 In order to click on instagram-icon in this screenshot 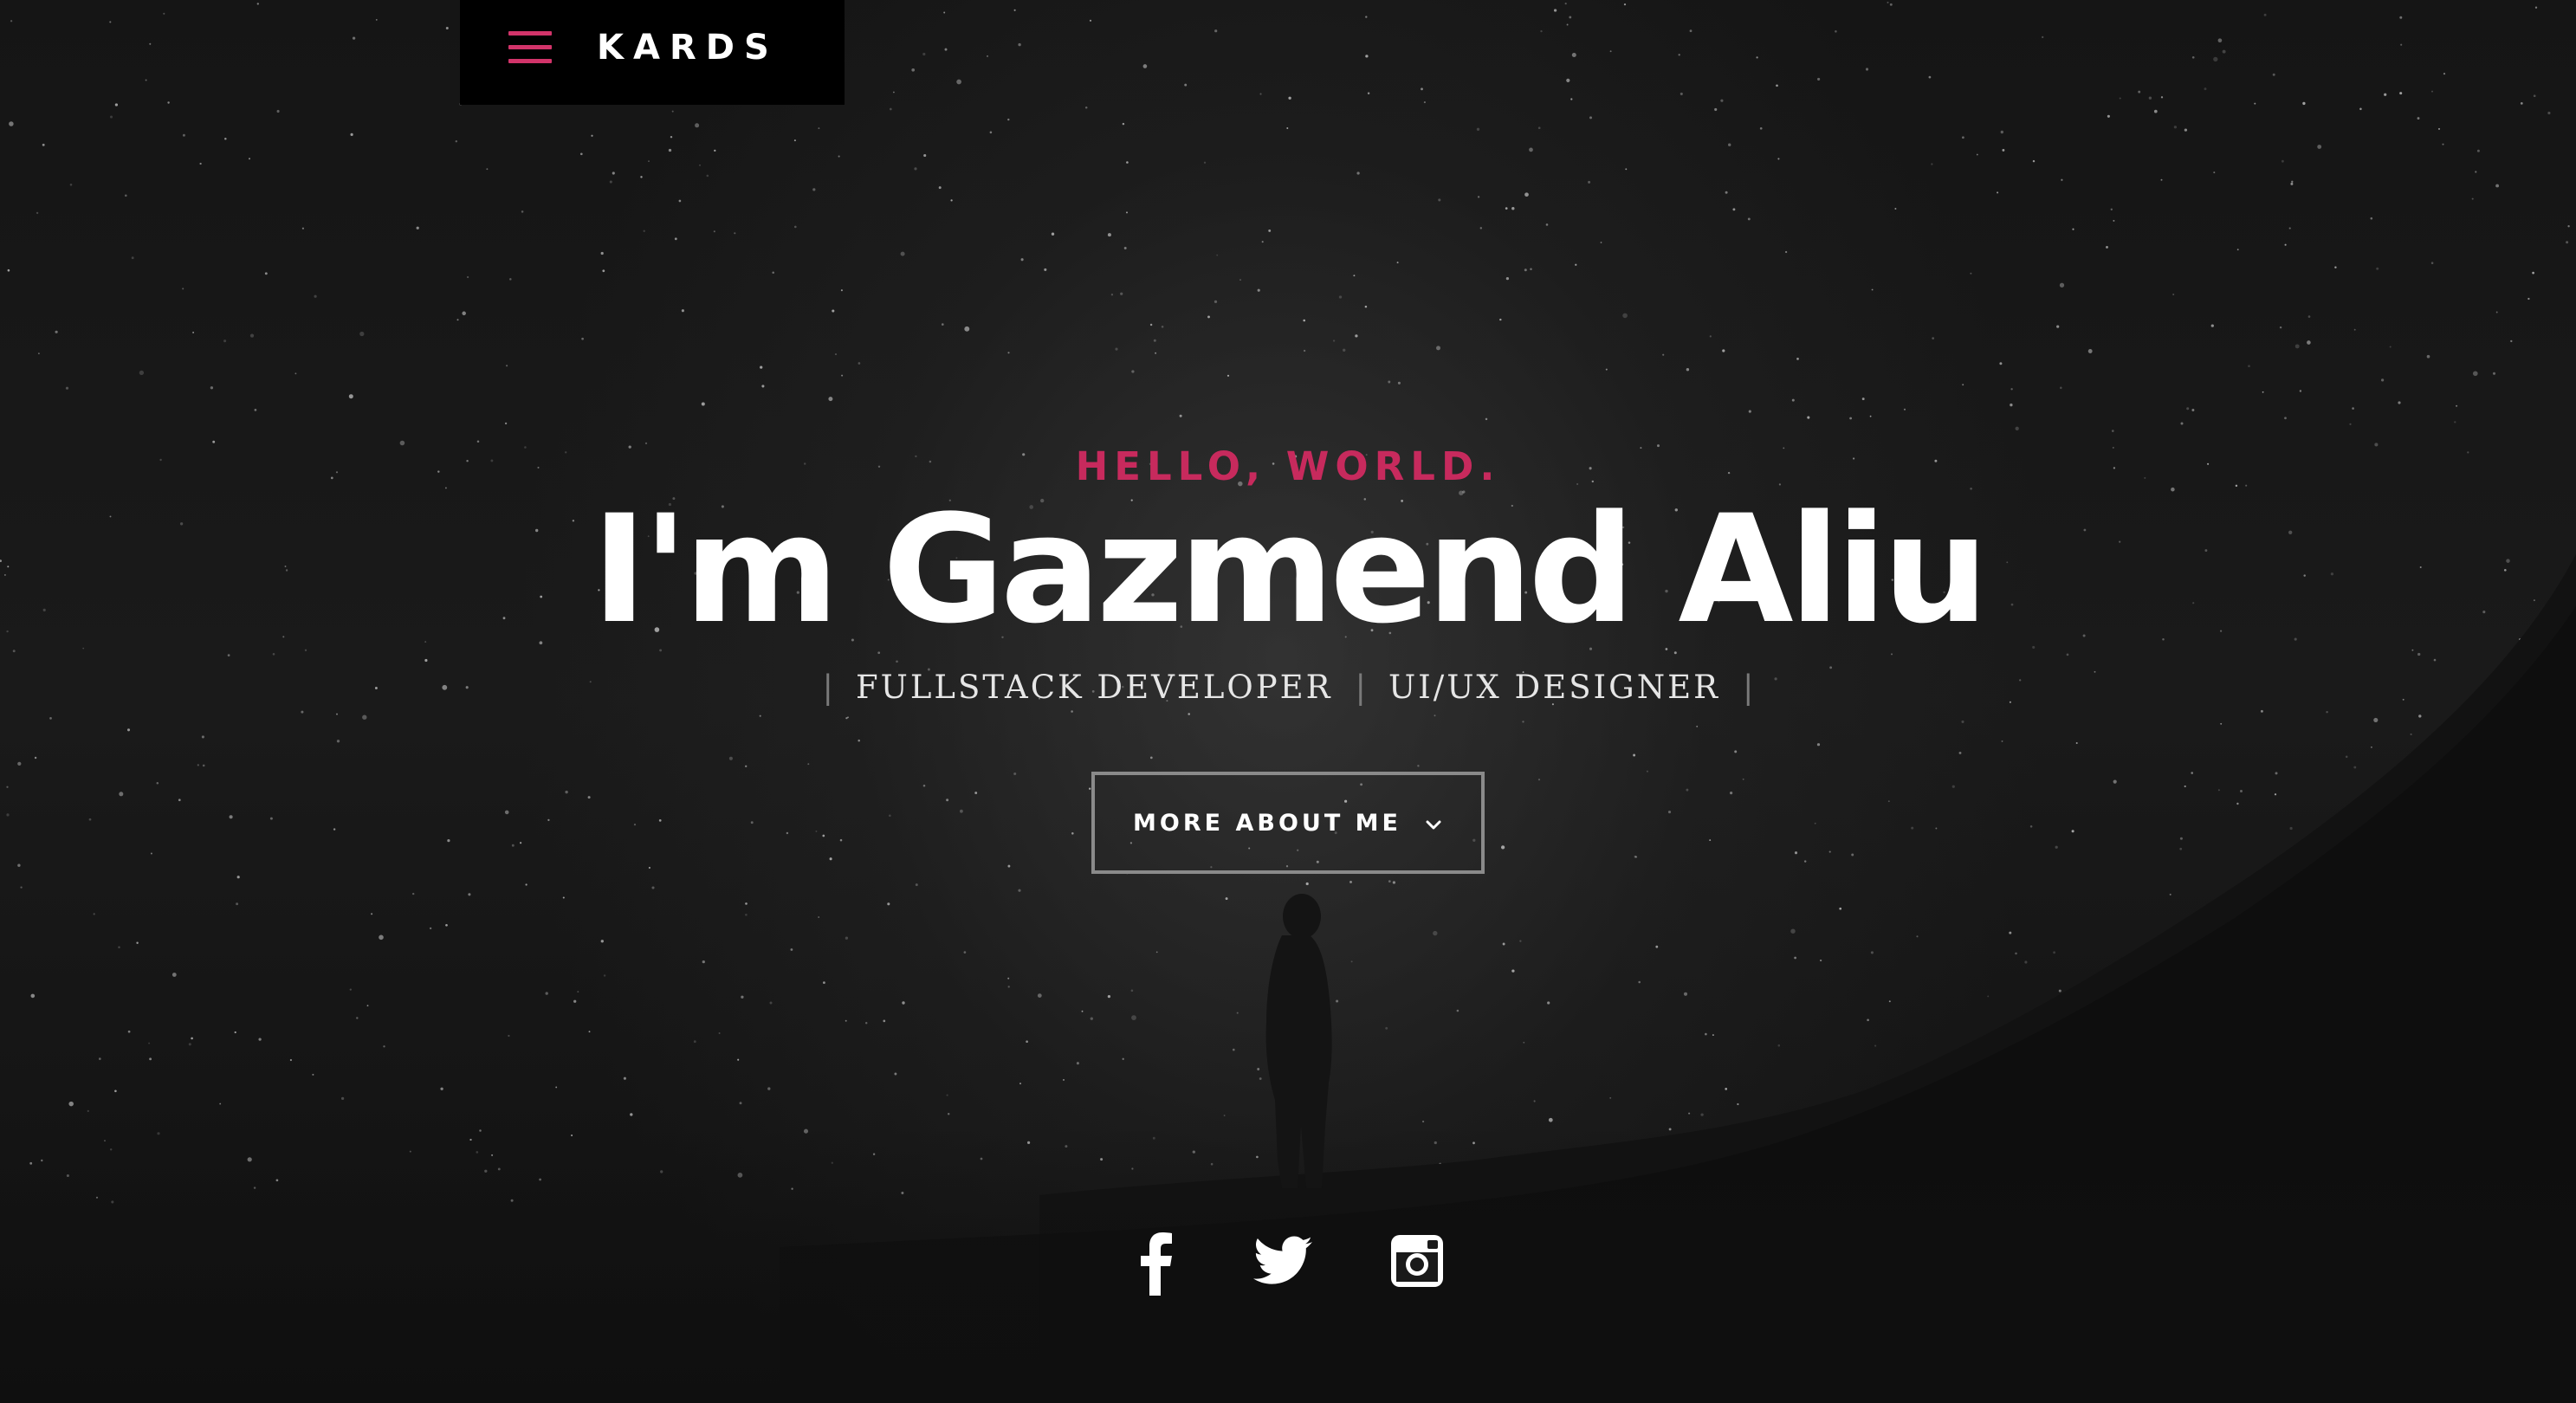, I will do `click(1418, 1262)`.